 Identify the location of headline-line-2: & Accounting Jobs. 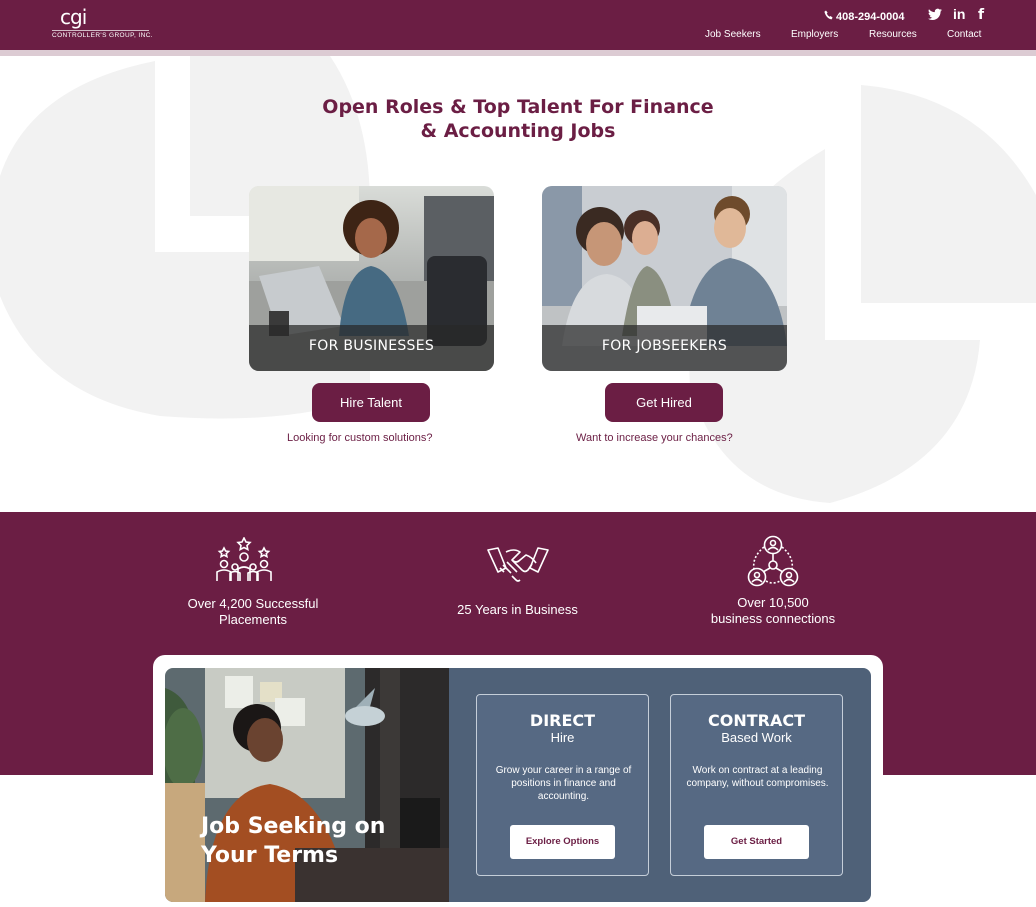
(518, 131).